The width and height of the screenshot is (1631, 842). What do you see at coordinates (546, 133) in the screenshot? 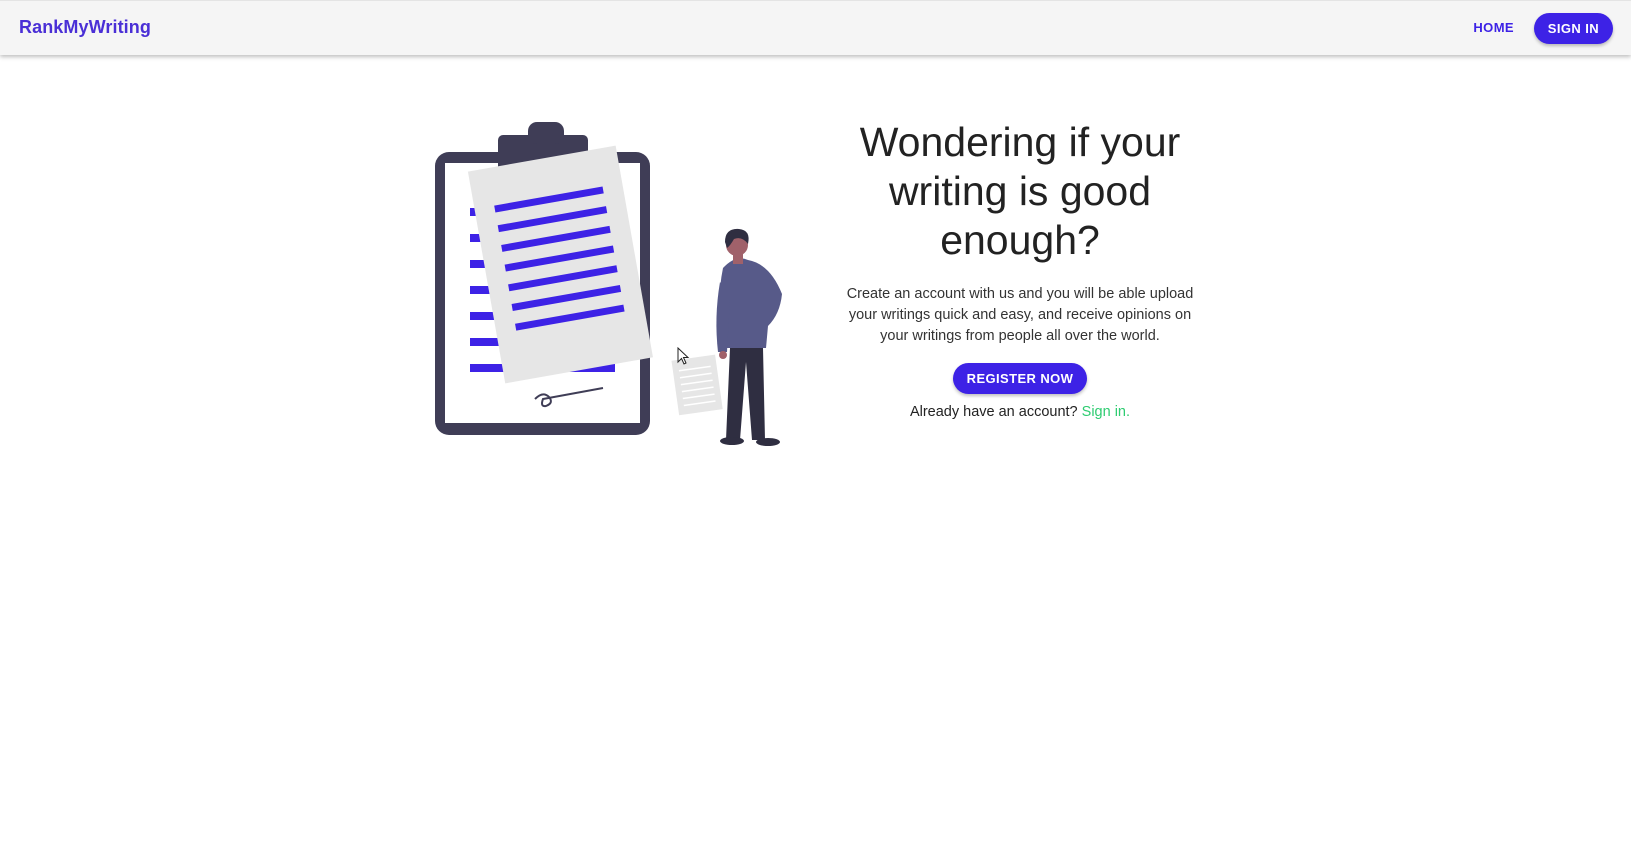
I see `clipboard-clip-top` at bounding box center [546, 133].